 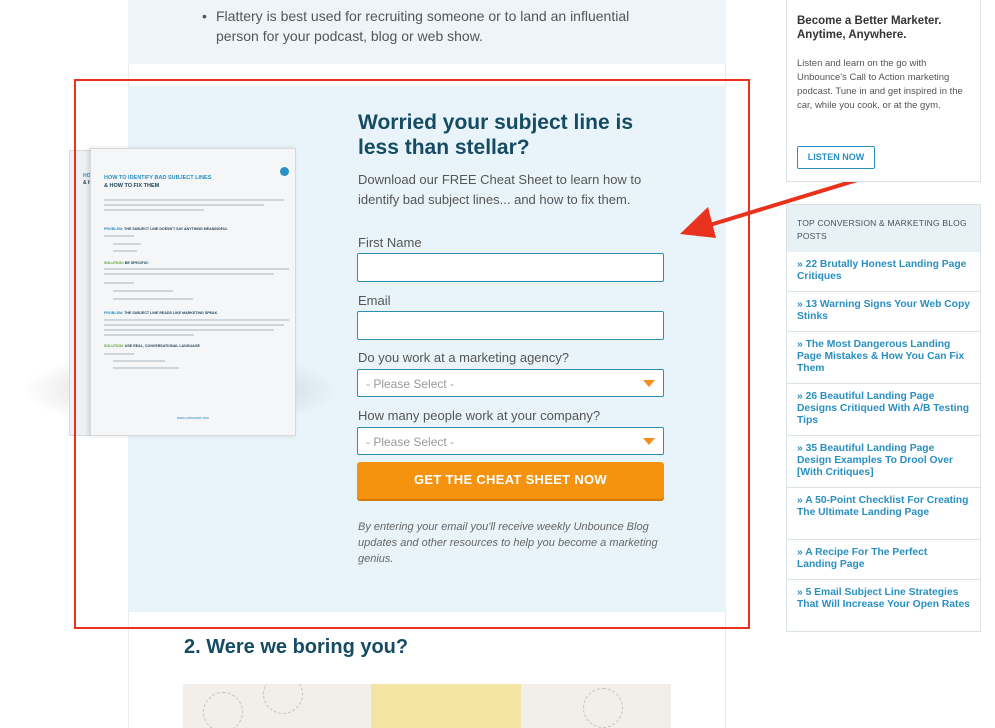 I want to click on post-link: » A Recipe For The Perfect Landing Page, so click(x=883, y=560).